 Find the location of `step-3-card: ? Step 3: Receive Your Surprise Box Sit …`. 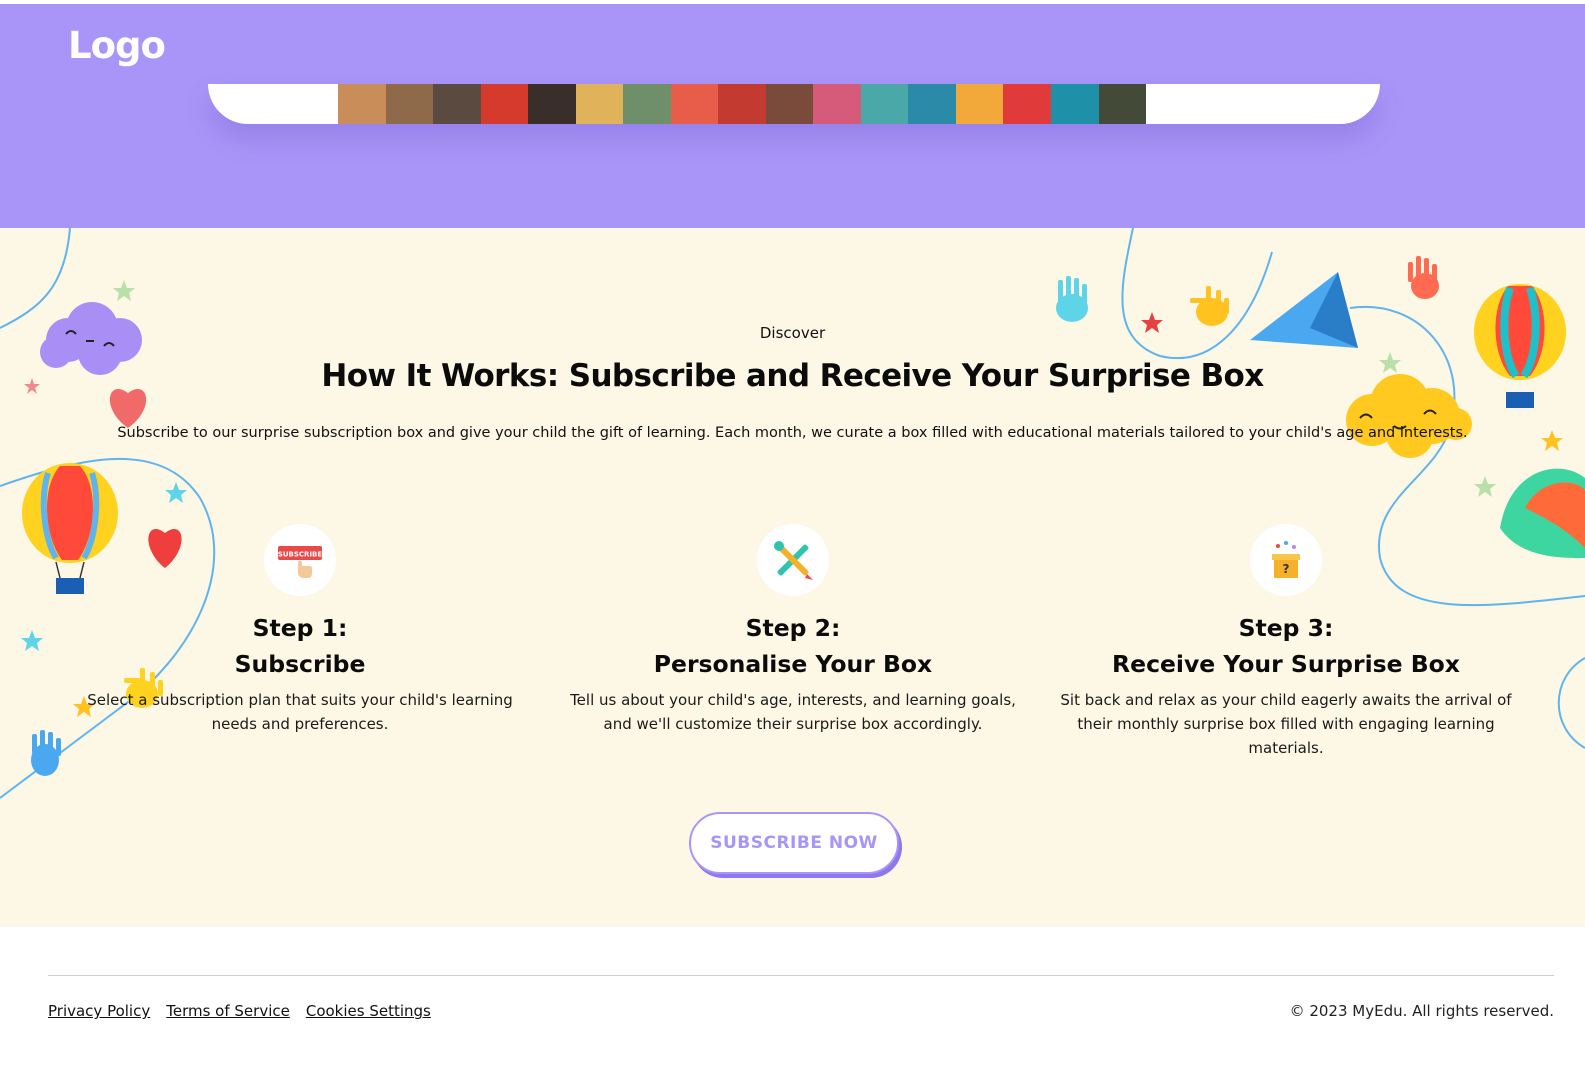

step-3-card: ? Step 3: Receive Your Surprise Box Sit … is located at coordinates (1286, 642).